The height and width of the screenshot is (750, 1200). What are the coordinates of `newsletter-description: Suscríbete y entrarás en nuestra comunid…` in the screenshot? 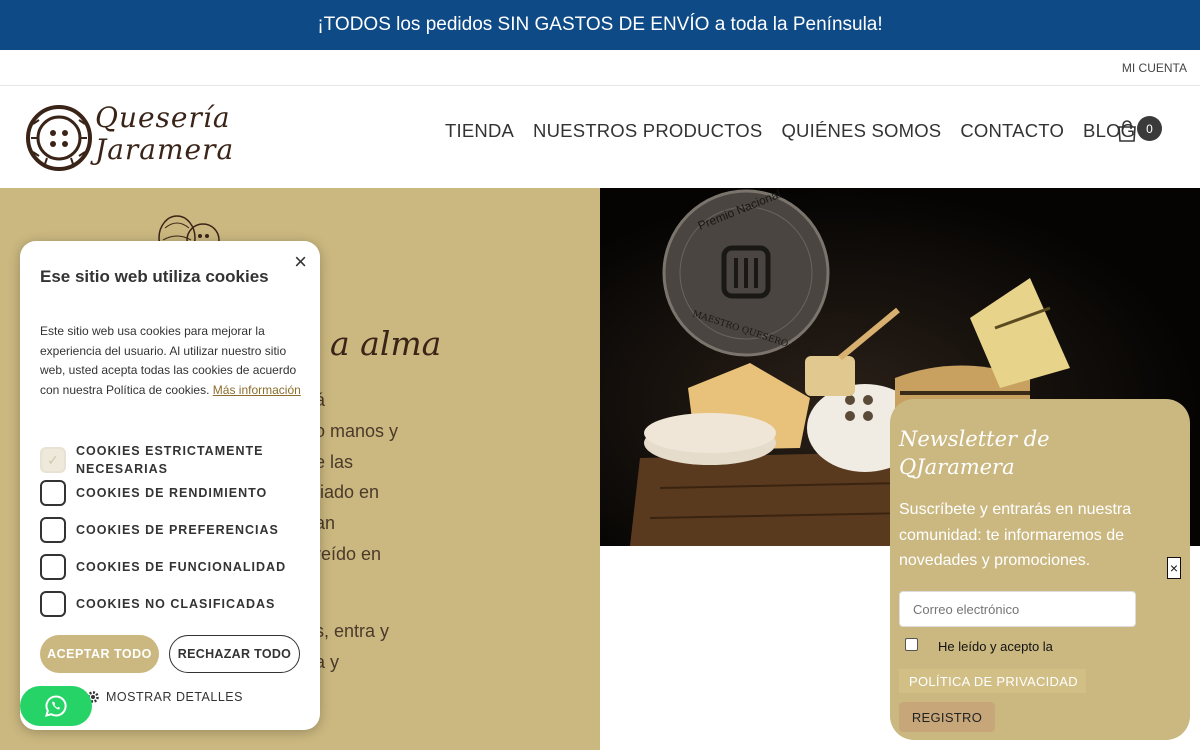 It's located at (1015, 535).